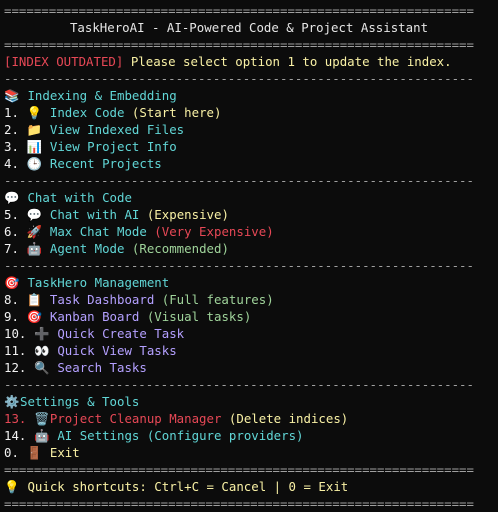 Image resolution: width=498 pixels, height=512 pixels. What do you see at coordinates (249, 367) in the screenshot?
I see `menu-item-search-tasks: 12. 🔍 Search Tasks` at bounding box center [249, 367].